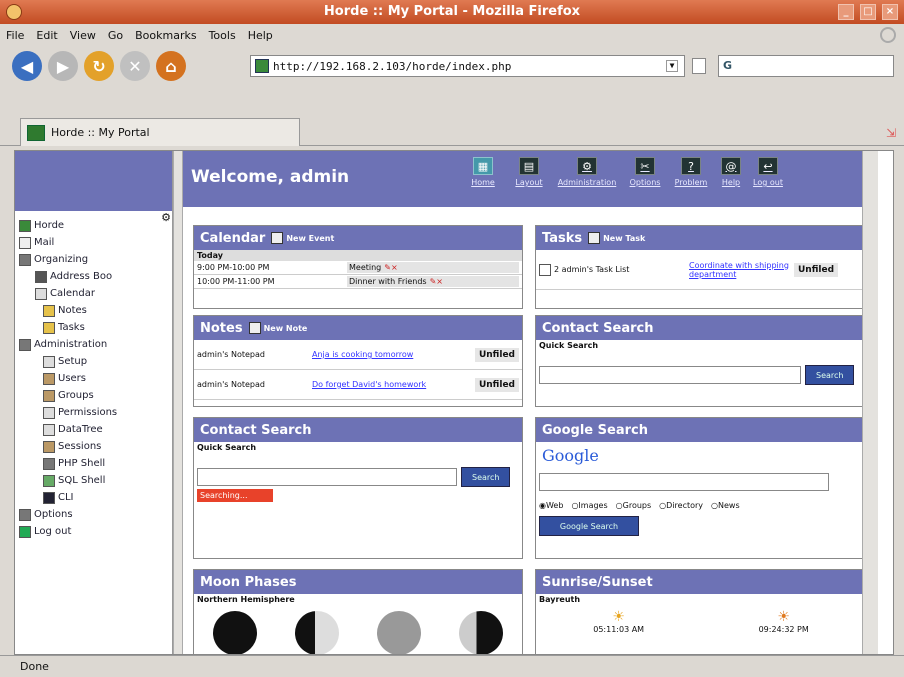 Image resolution: width=904 pixels, height=677 pixels. Describe the element at coordinates (529, 172) in the screenshot. I see `toolbar-layout: ▤ Layout` at that location.